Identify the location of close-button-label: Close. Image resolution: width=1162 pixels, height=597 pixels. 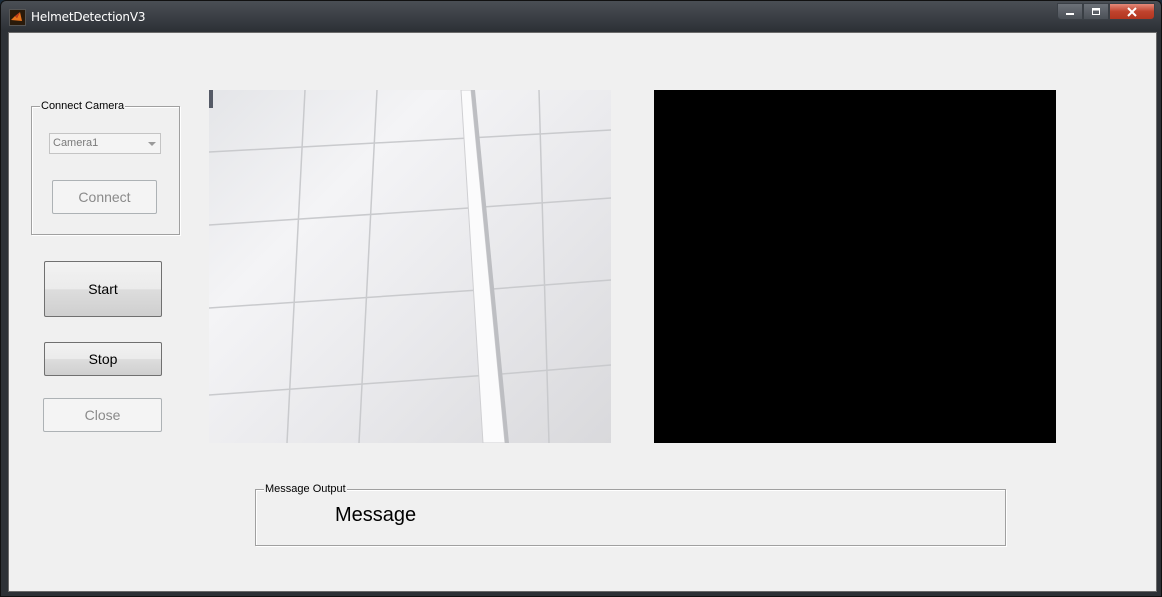
(102, 415).